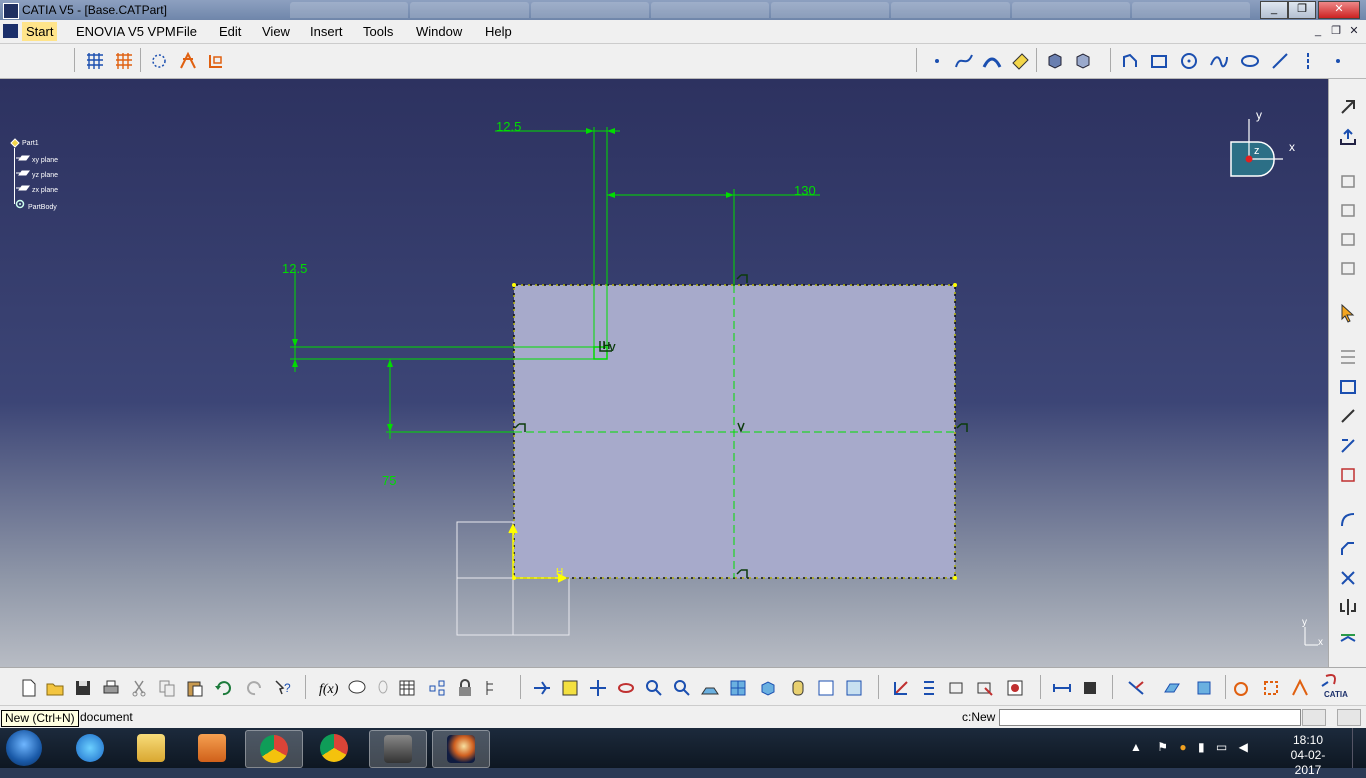 The width and height of the screenshot is (1366, 778). Describe the element at coordinates (1250, 61) in the screenshot. I see `ellipse-icon` at that location.